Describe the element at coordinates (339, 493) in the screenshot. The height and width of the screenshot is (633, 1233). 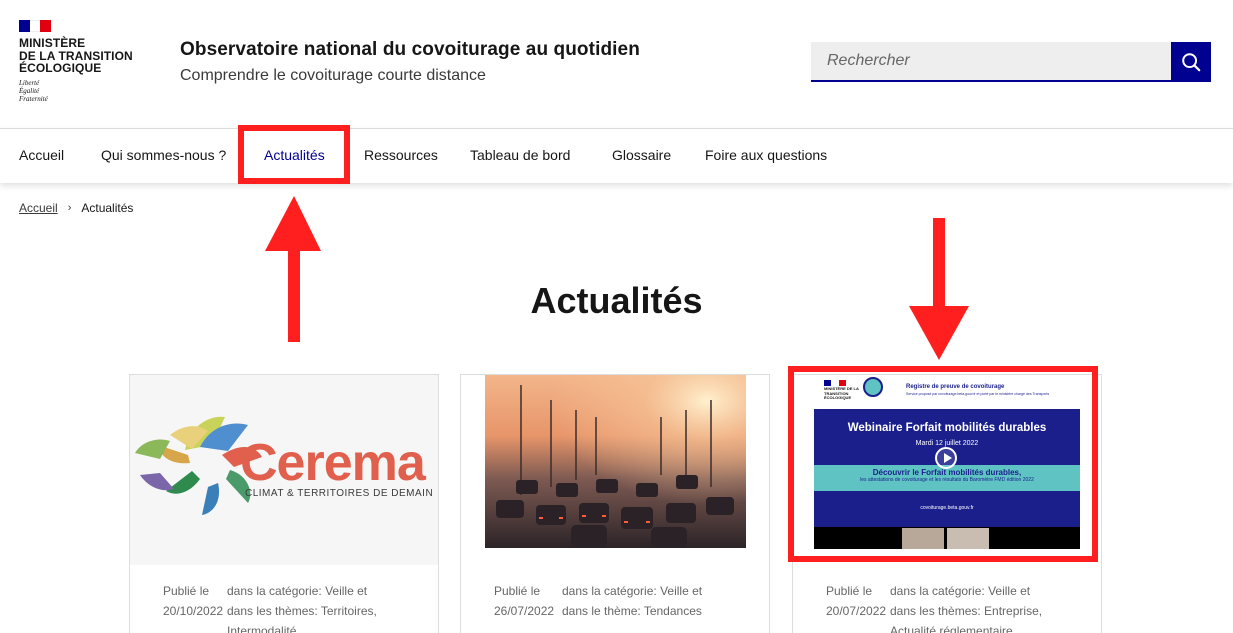
I see `cerema-tagline: CLIMAT & TERRITOIRES DE DEMAIN` at that location.